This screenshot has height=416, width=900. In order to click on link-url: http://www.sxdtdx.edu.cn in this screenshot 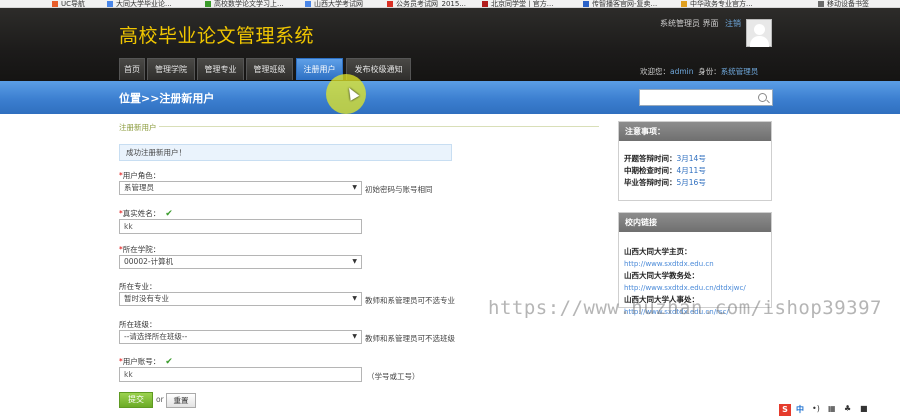, I will do `click(695, 264)`.